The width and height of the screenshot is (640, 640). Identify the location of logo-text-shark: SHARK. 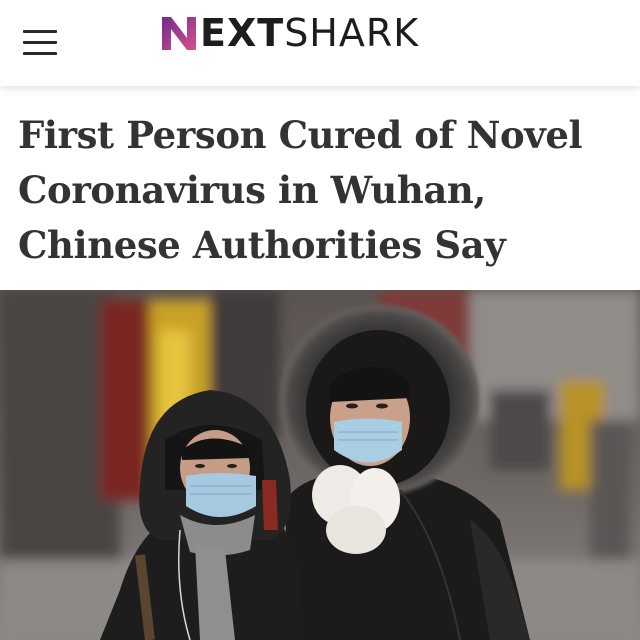
(352, 33).